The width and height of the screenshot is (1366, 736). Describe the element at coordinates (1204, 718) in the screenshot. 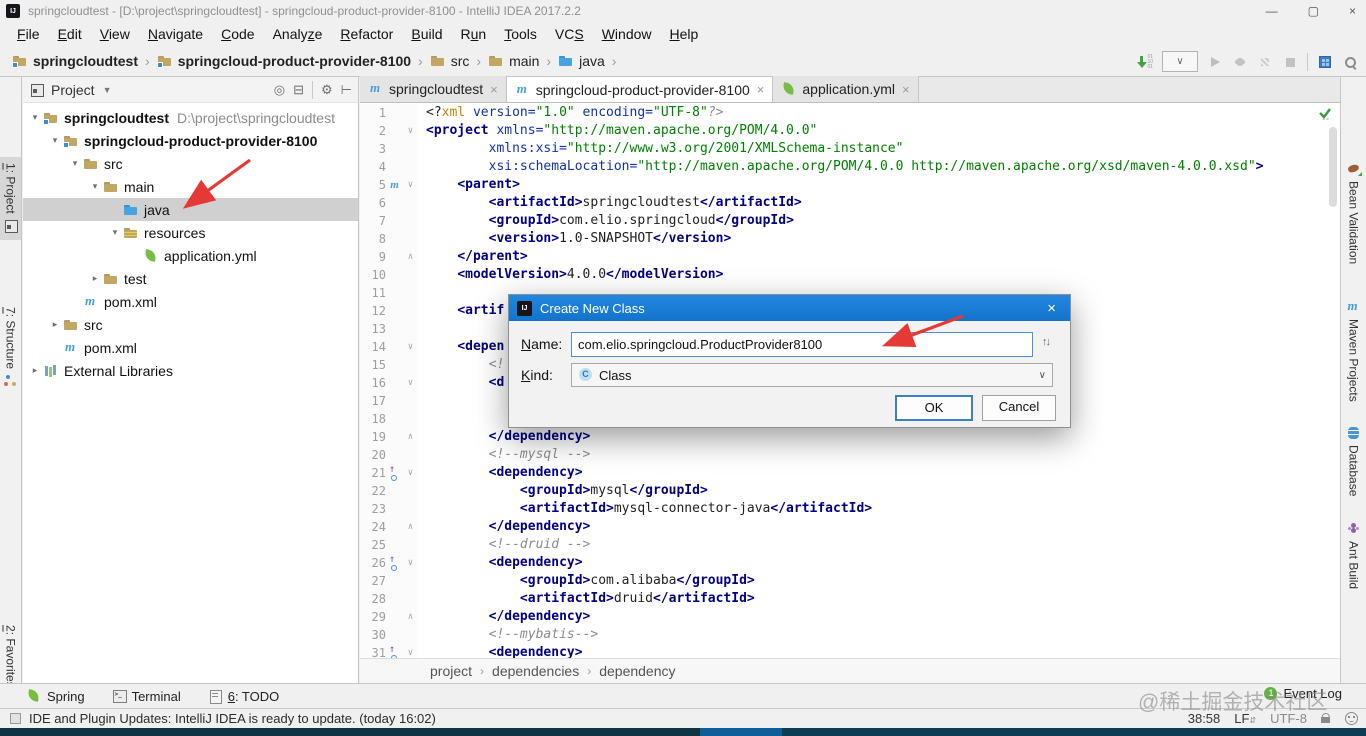

I see `caret-position: 38:58` at that location.